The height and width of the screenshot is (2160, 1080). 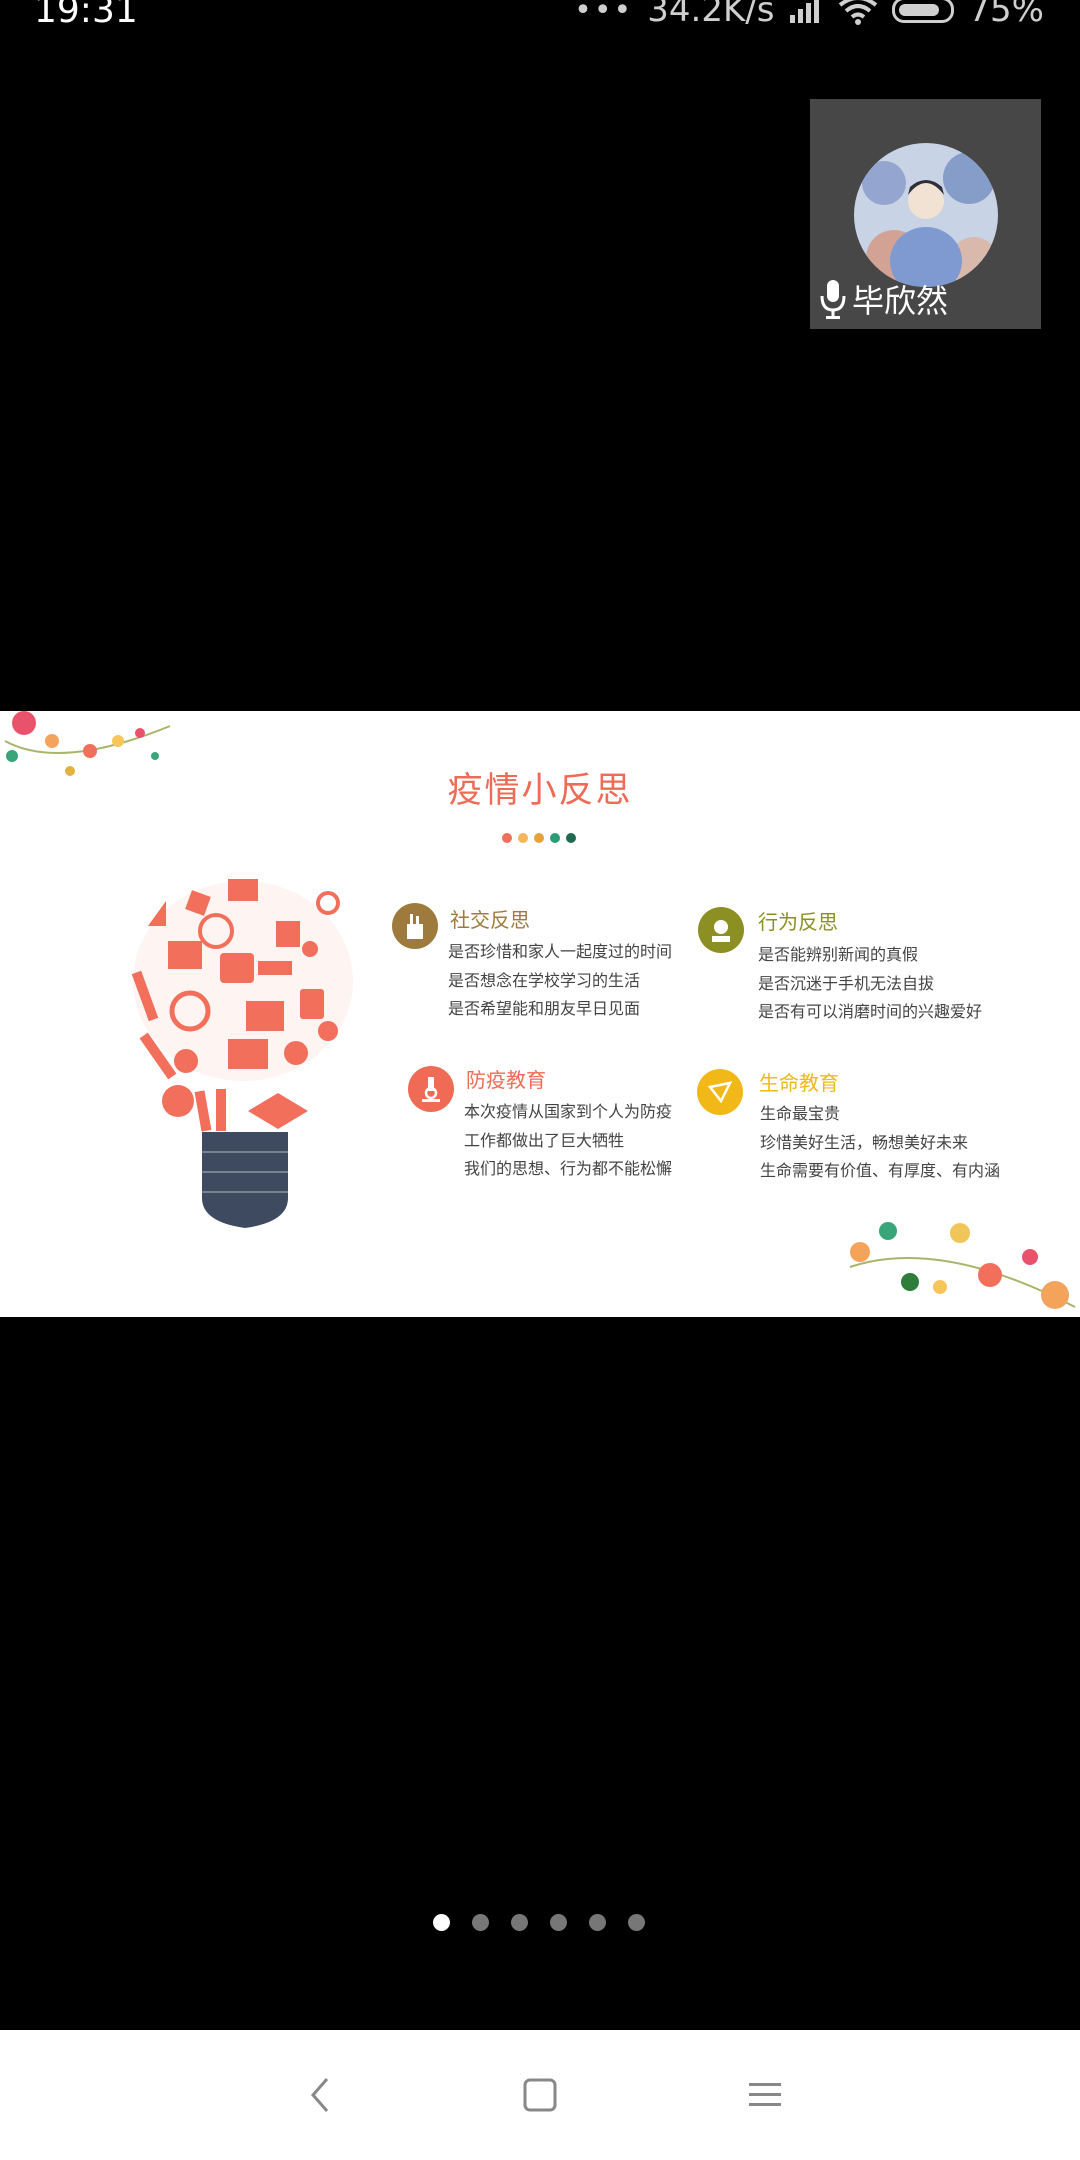 I want to click on participant-name: 毕欣然, so click(x=900, y=301).